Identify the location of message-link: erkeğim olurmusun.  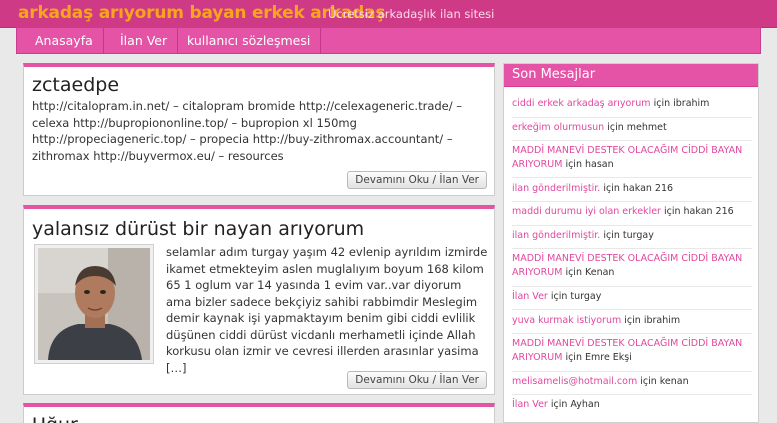
(558, 127).